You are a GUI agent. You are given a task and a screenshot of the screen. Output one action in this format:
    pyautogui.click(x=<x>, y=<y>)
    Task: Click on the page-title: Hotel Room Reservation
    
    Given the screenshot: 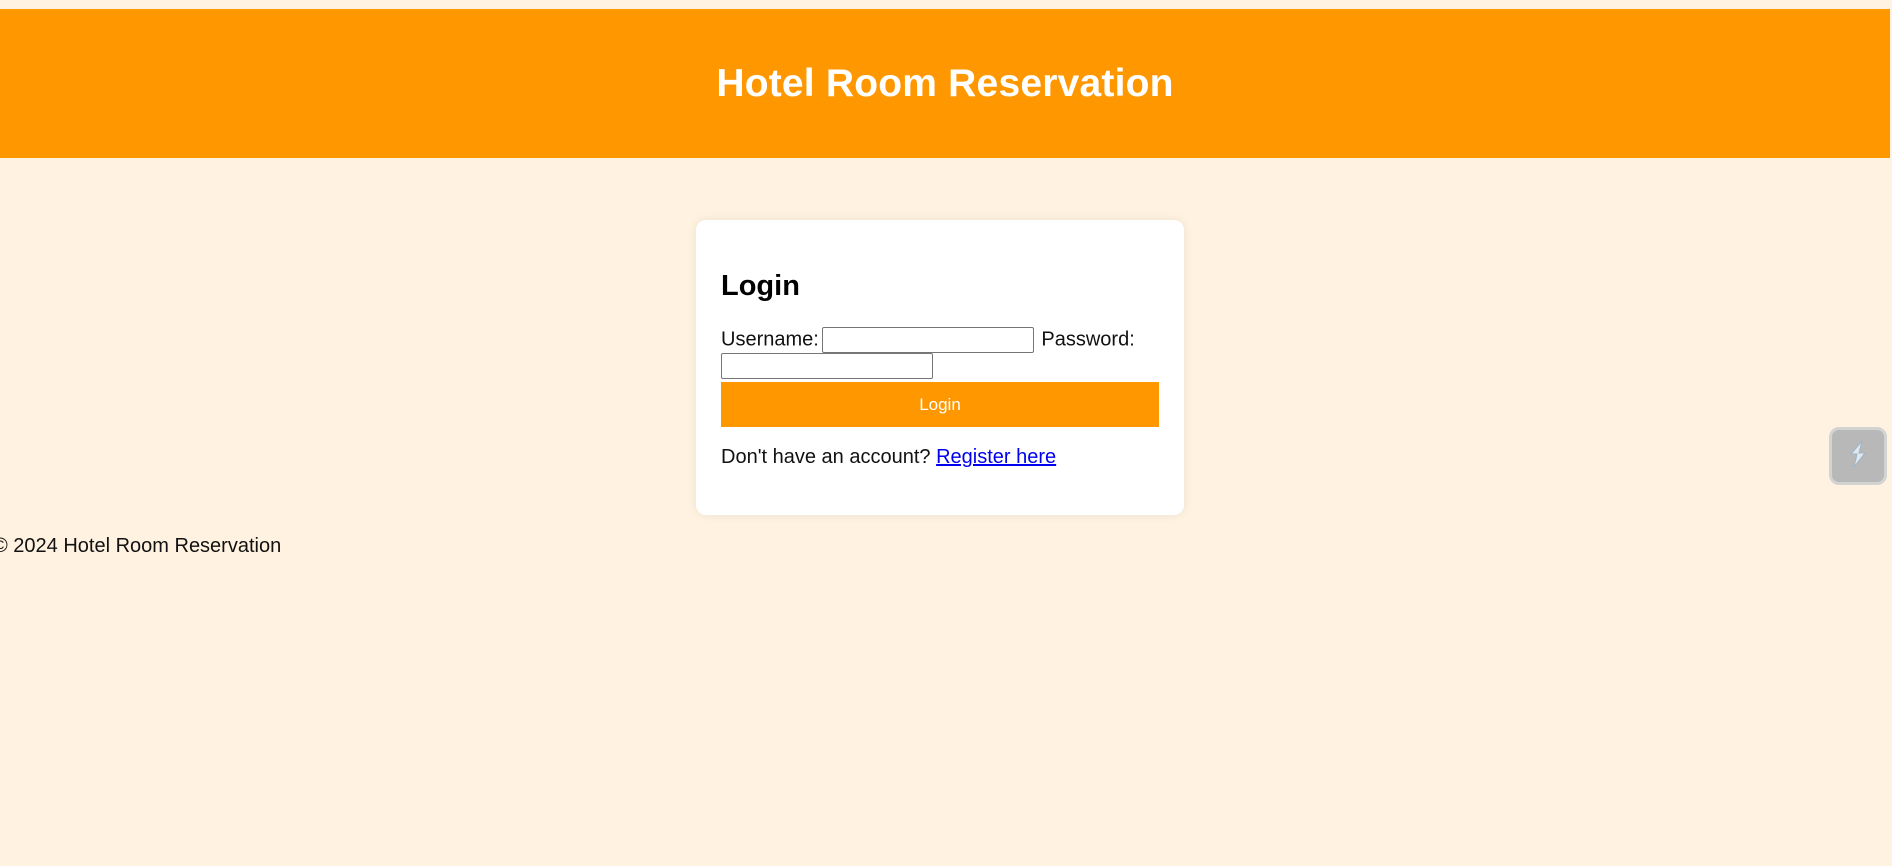 What is the action you would take?
    pyautogui.click(x=945, y=83)
    